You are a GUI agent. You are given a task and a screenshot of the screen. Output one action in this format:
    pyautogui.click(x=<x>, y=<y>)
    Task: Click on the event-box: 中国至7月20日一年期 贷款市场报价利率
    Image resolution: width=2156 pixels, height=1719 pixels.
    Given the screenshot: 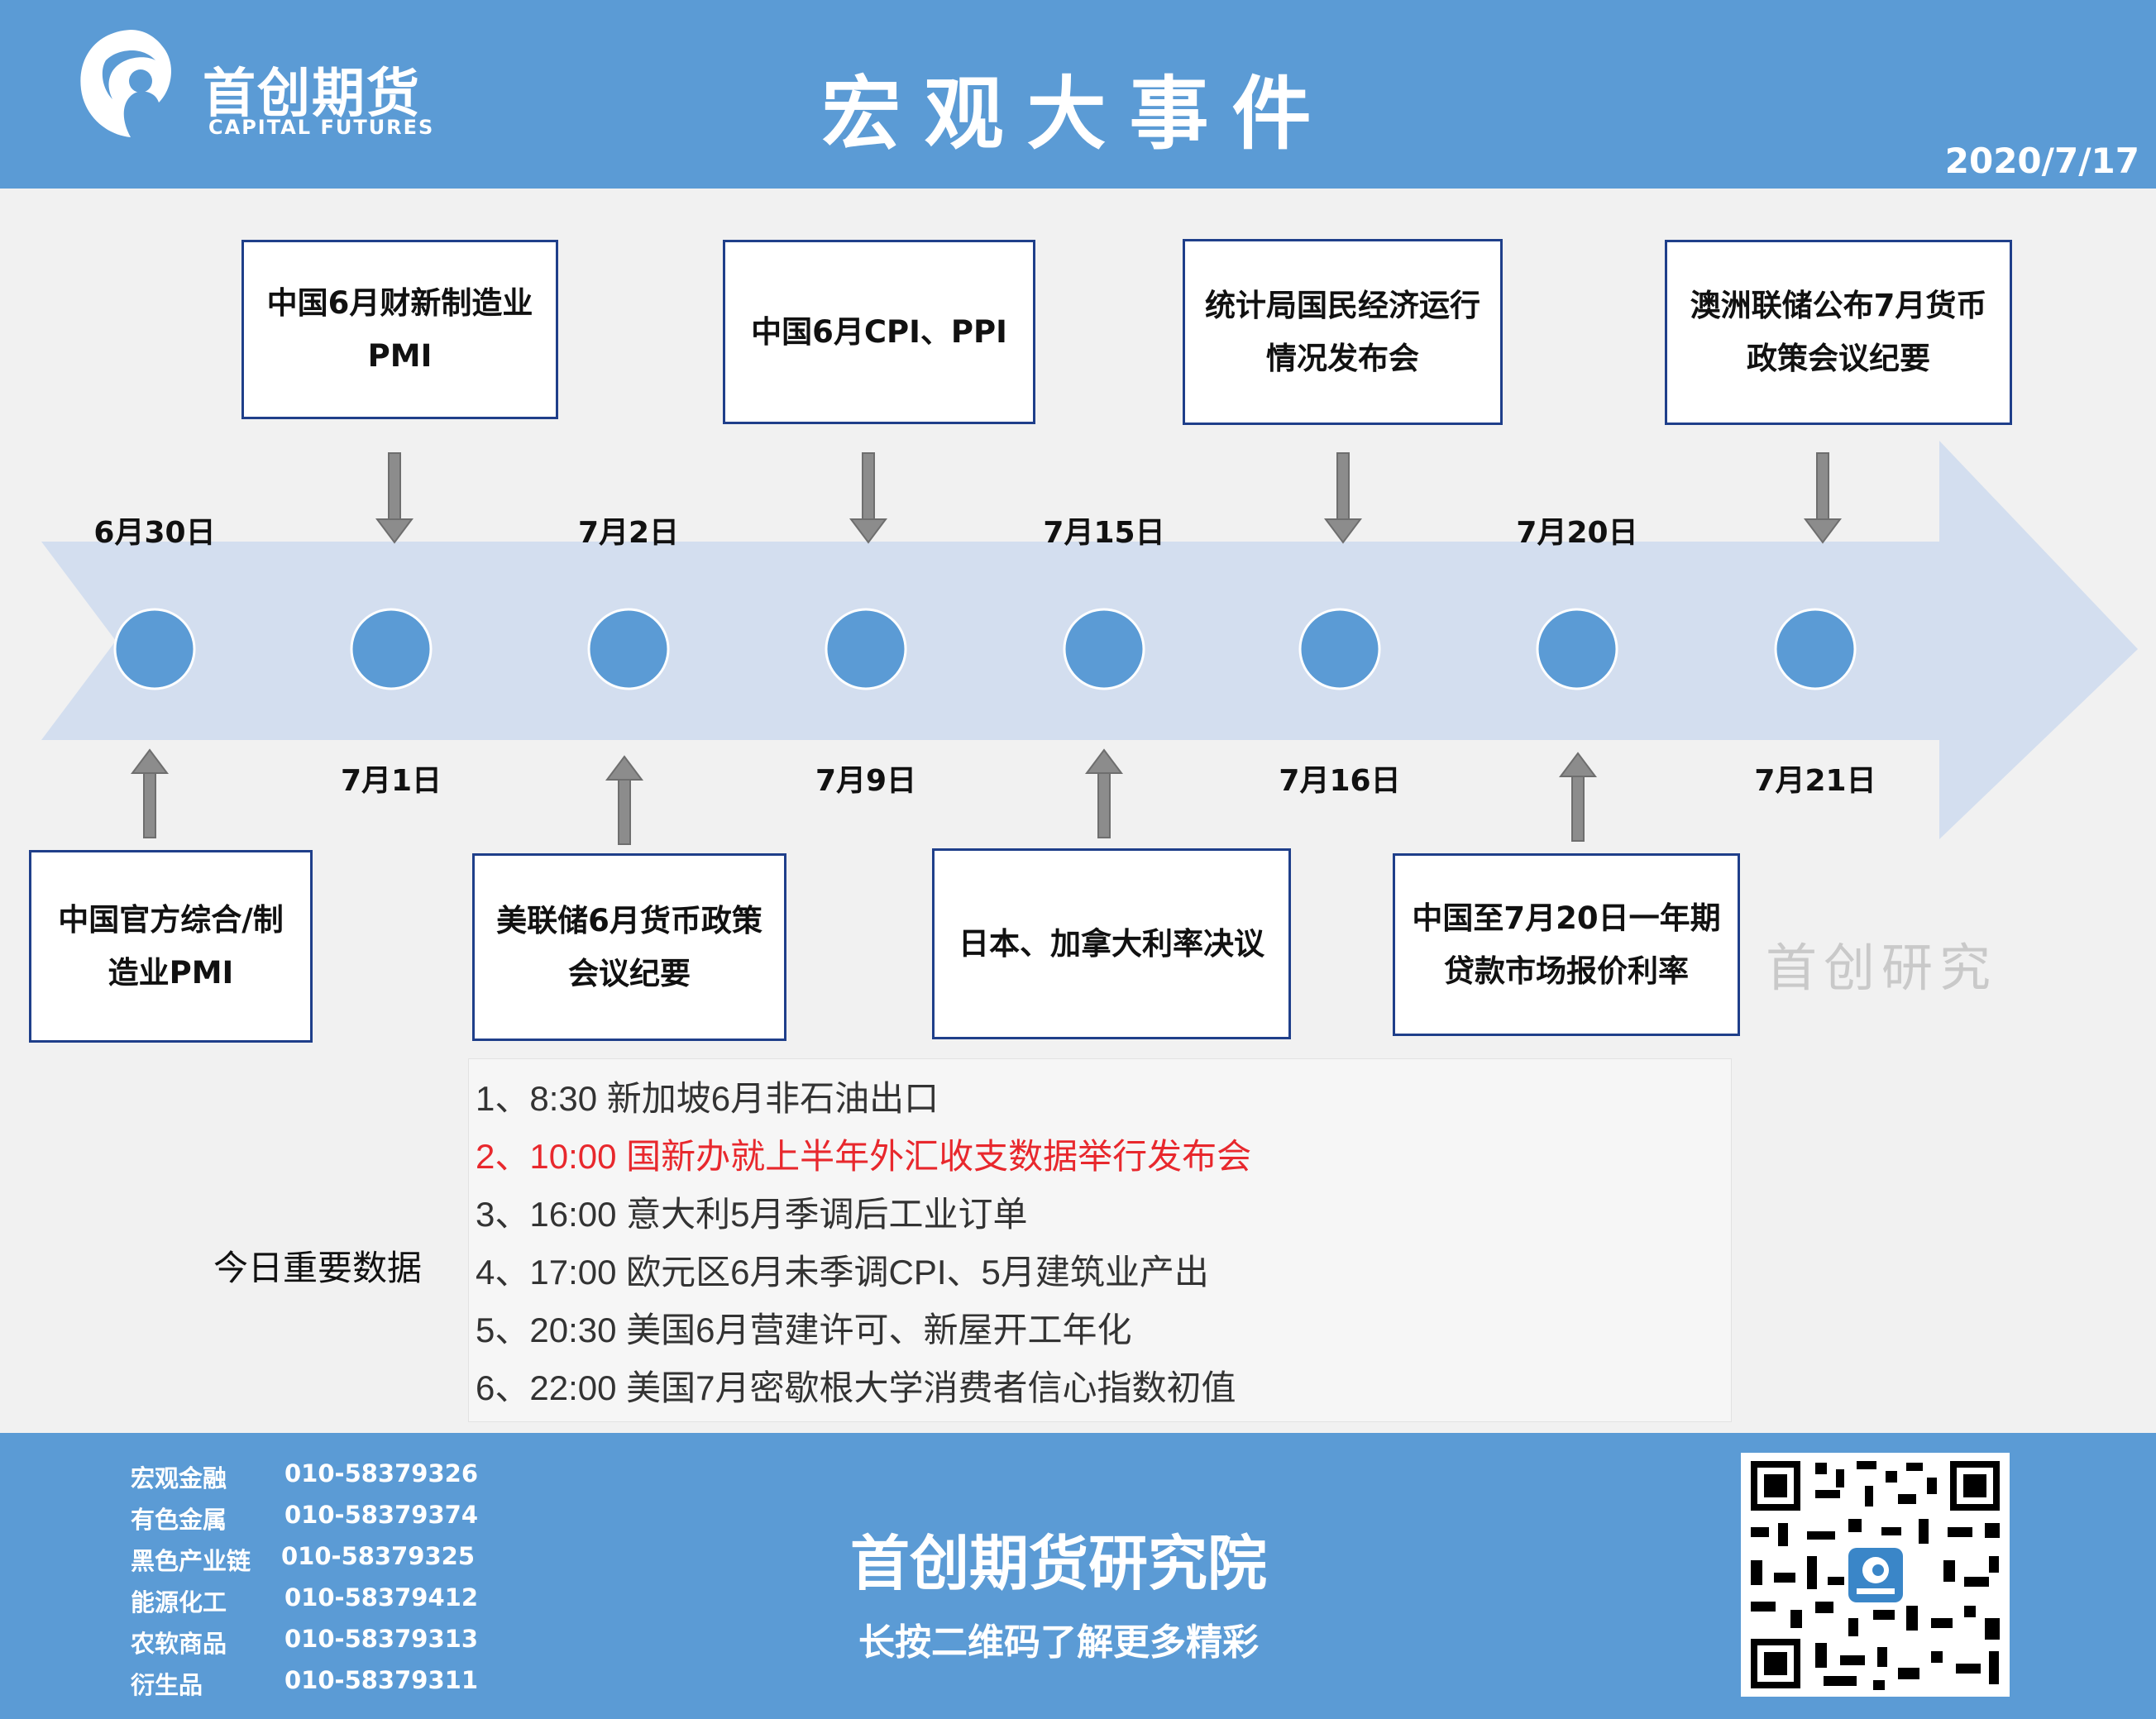 What is the action you would take?
    pyautogui.click(x=1566, y=944)
    